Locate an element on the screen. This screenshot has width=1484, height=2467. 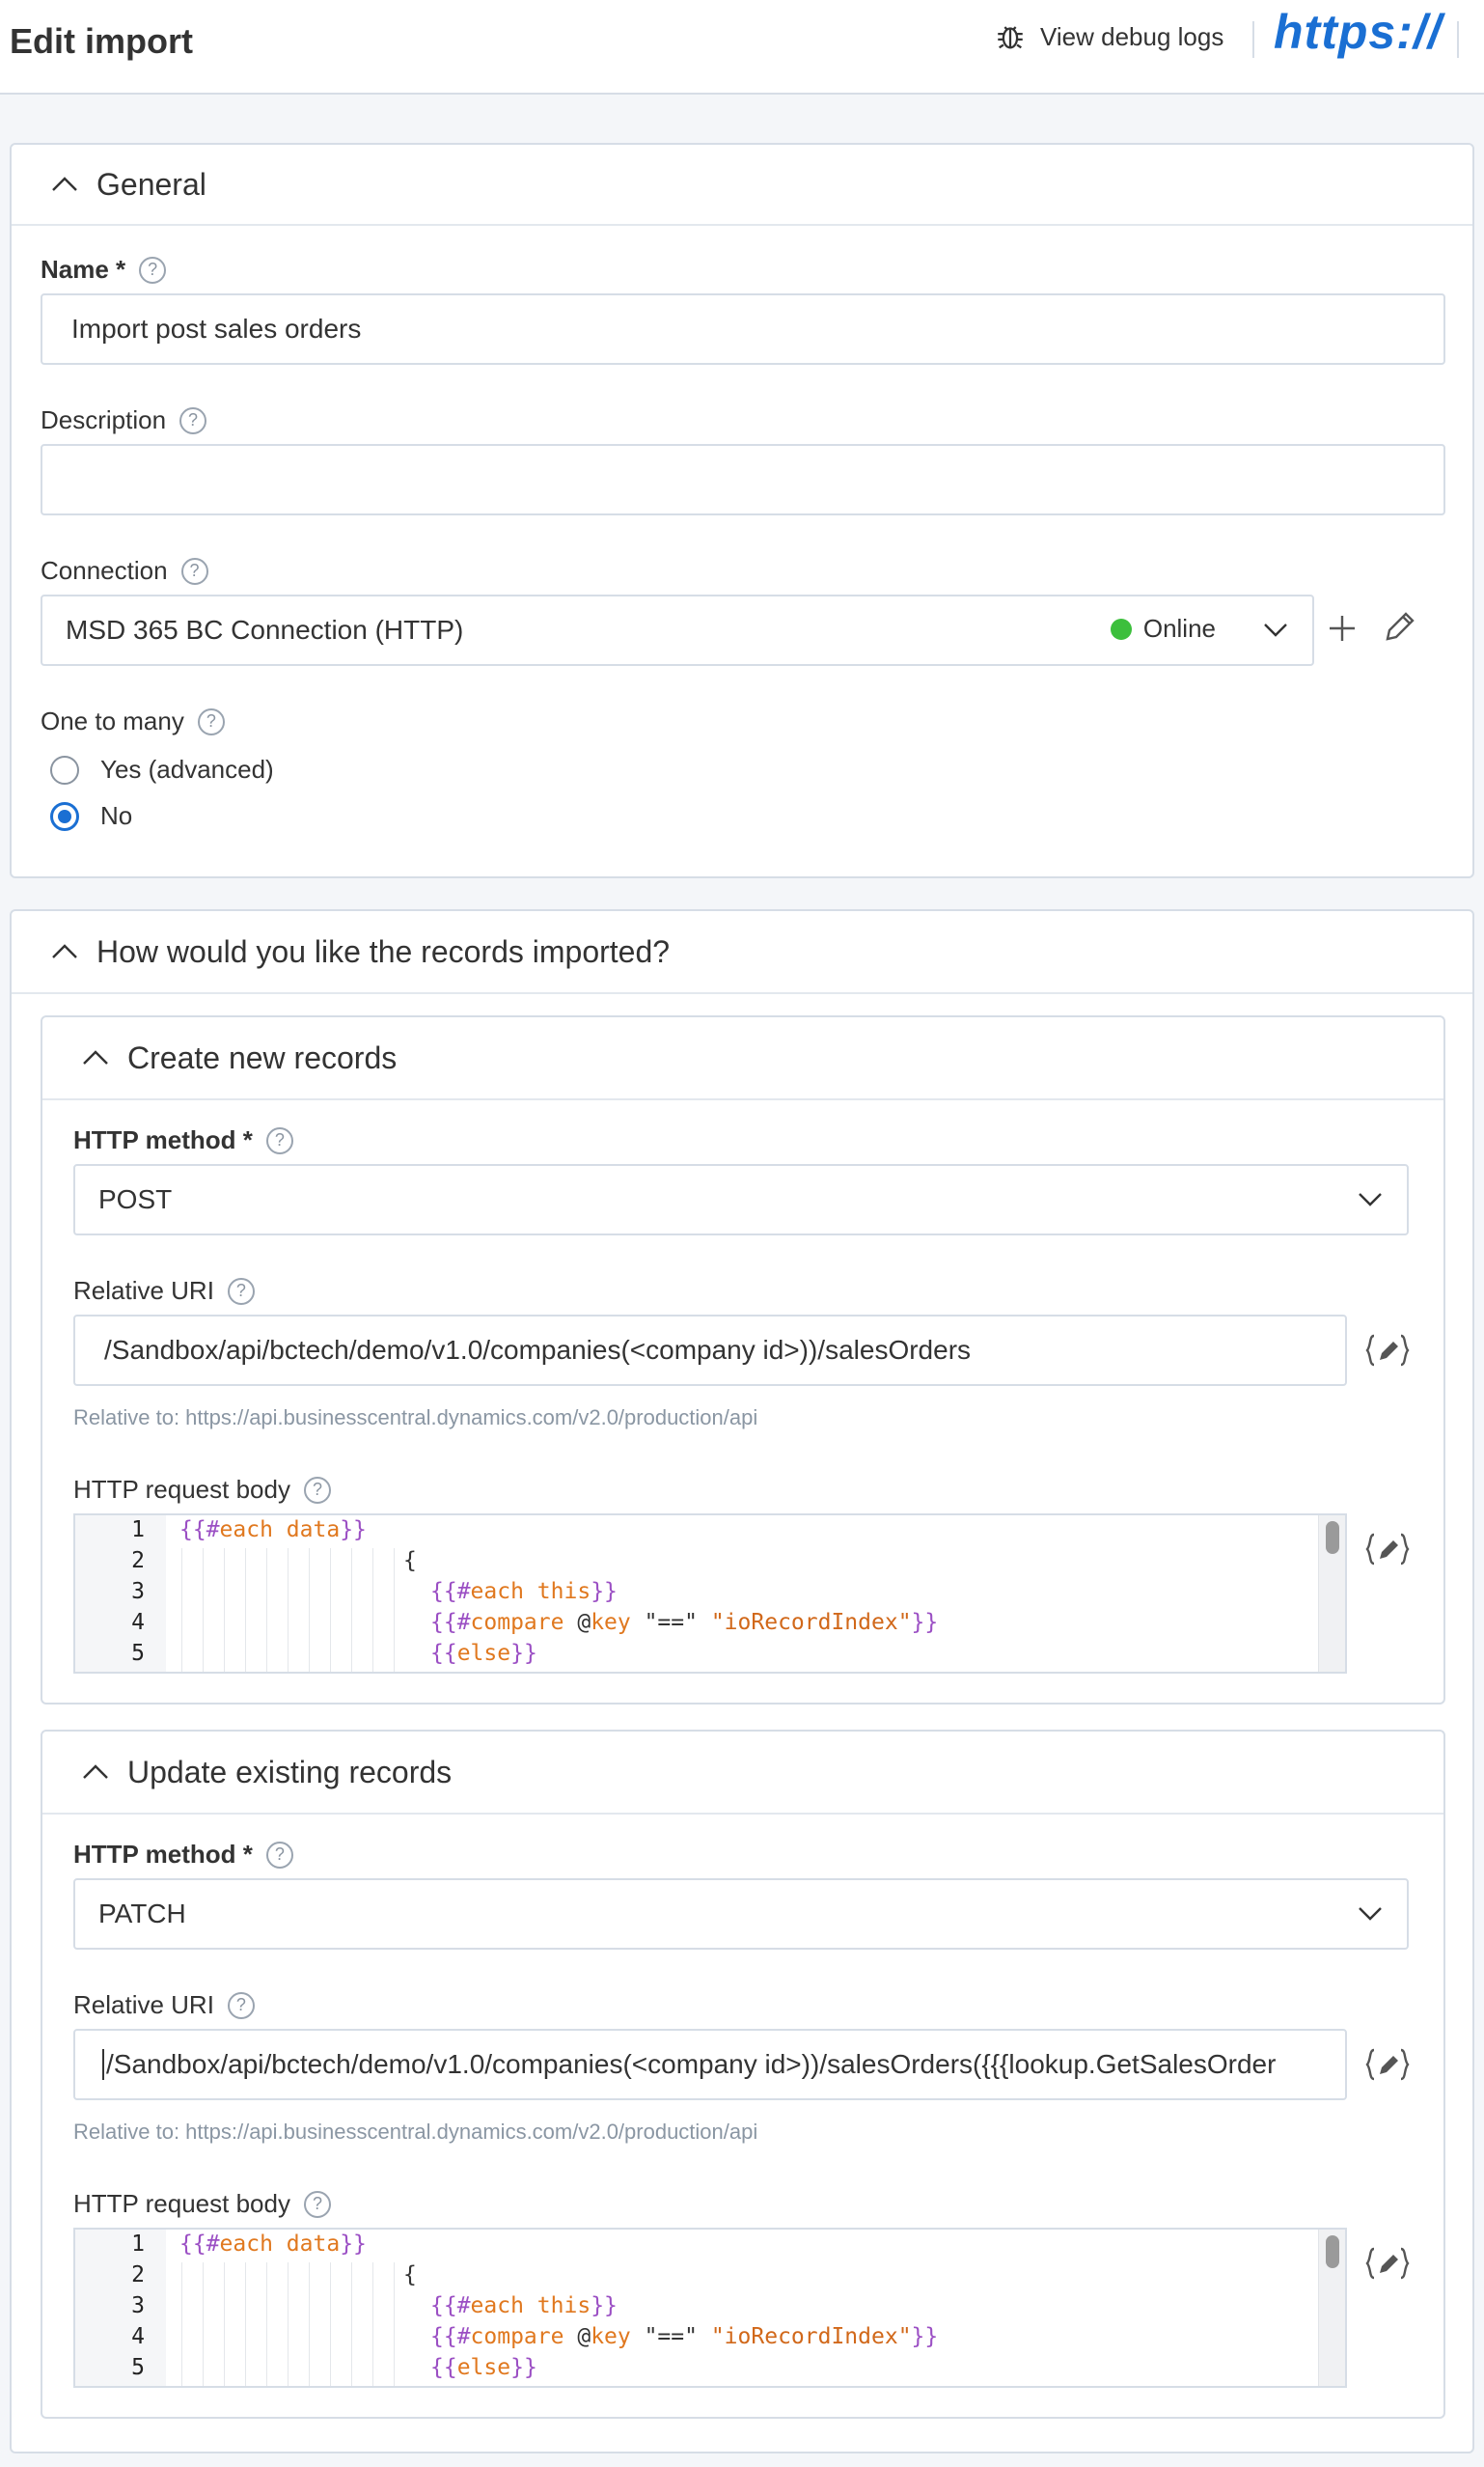
add-connection-icon is located at coordinates (1342, 629).